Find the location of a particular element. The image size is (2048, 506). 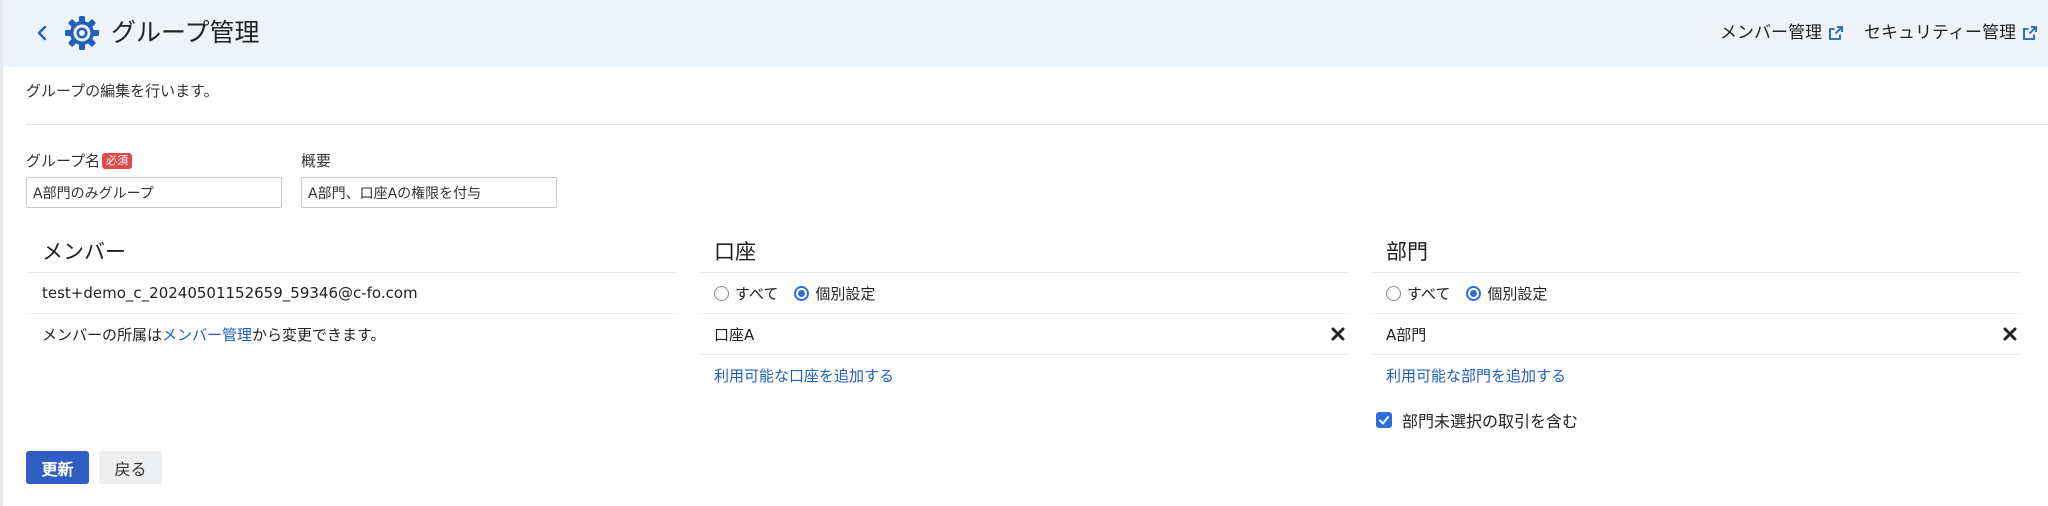

update-button: 更新 is located at coordinates (57, 467).